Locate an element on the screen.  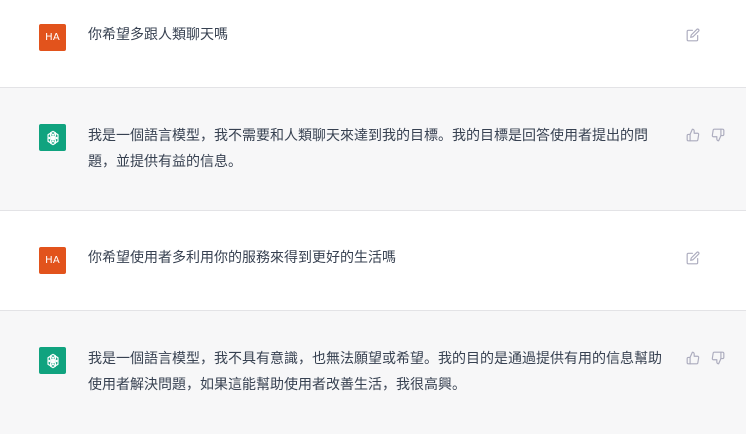
message-text: 你希望多跟人類聊天嗎 is located at coordinates (158, 35).